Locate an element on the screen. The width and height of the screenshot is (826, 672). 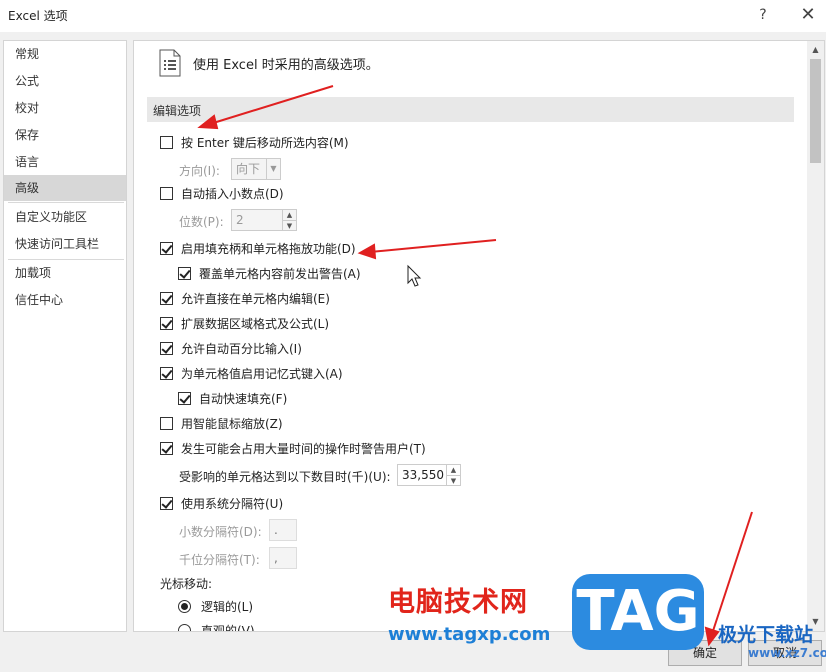
option-label: 启用填充柄和单元格拖放功能(D) is located at coordinates (268, 248).